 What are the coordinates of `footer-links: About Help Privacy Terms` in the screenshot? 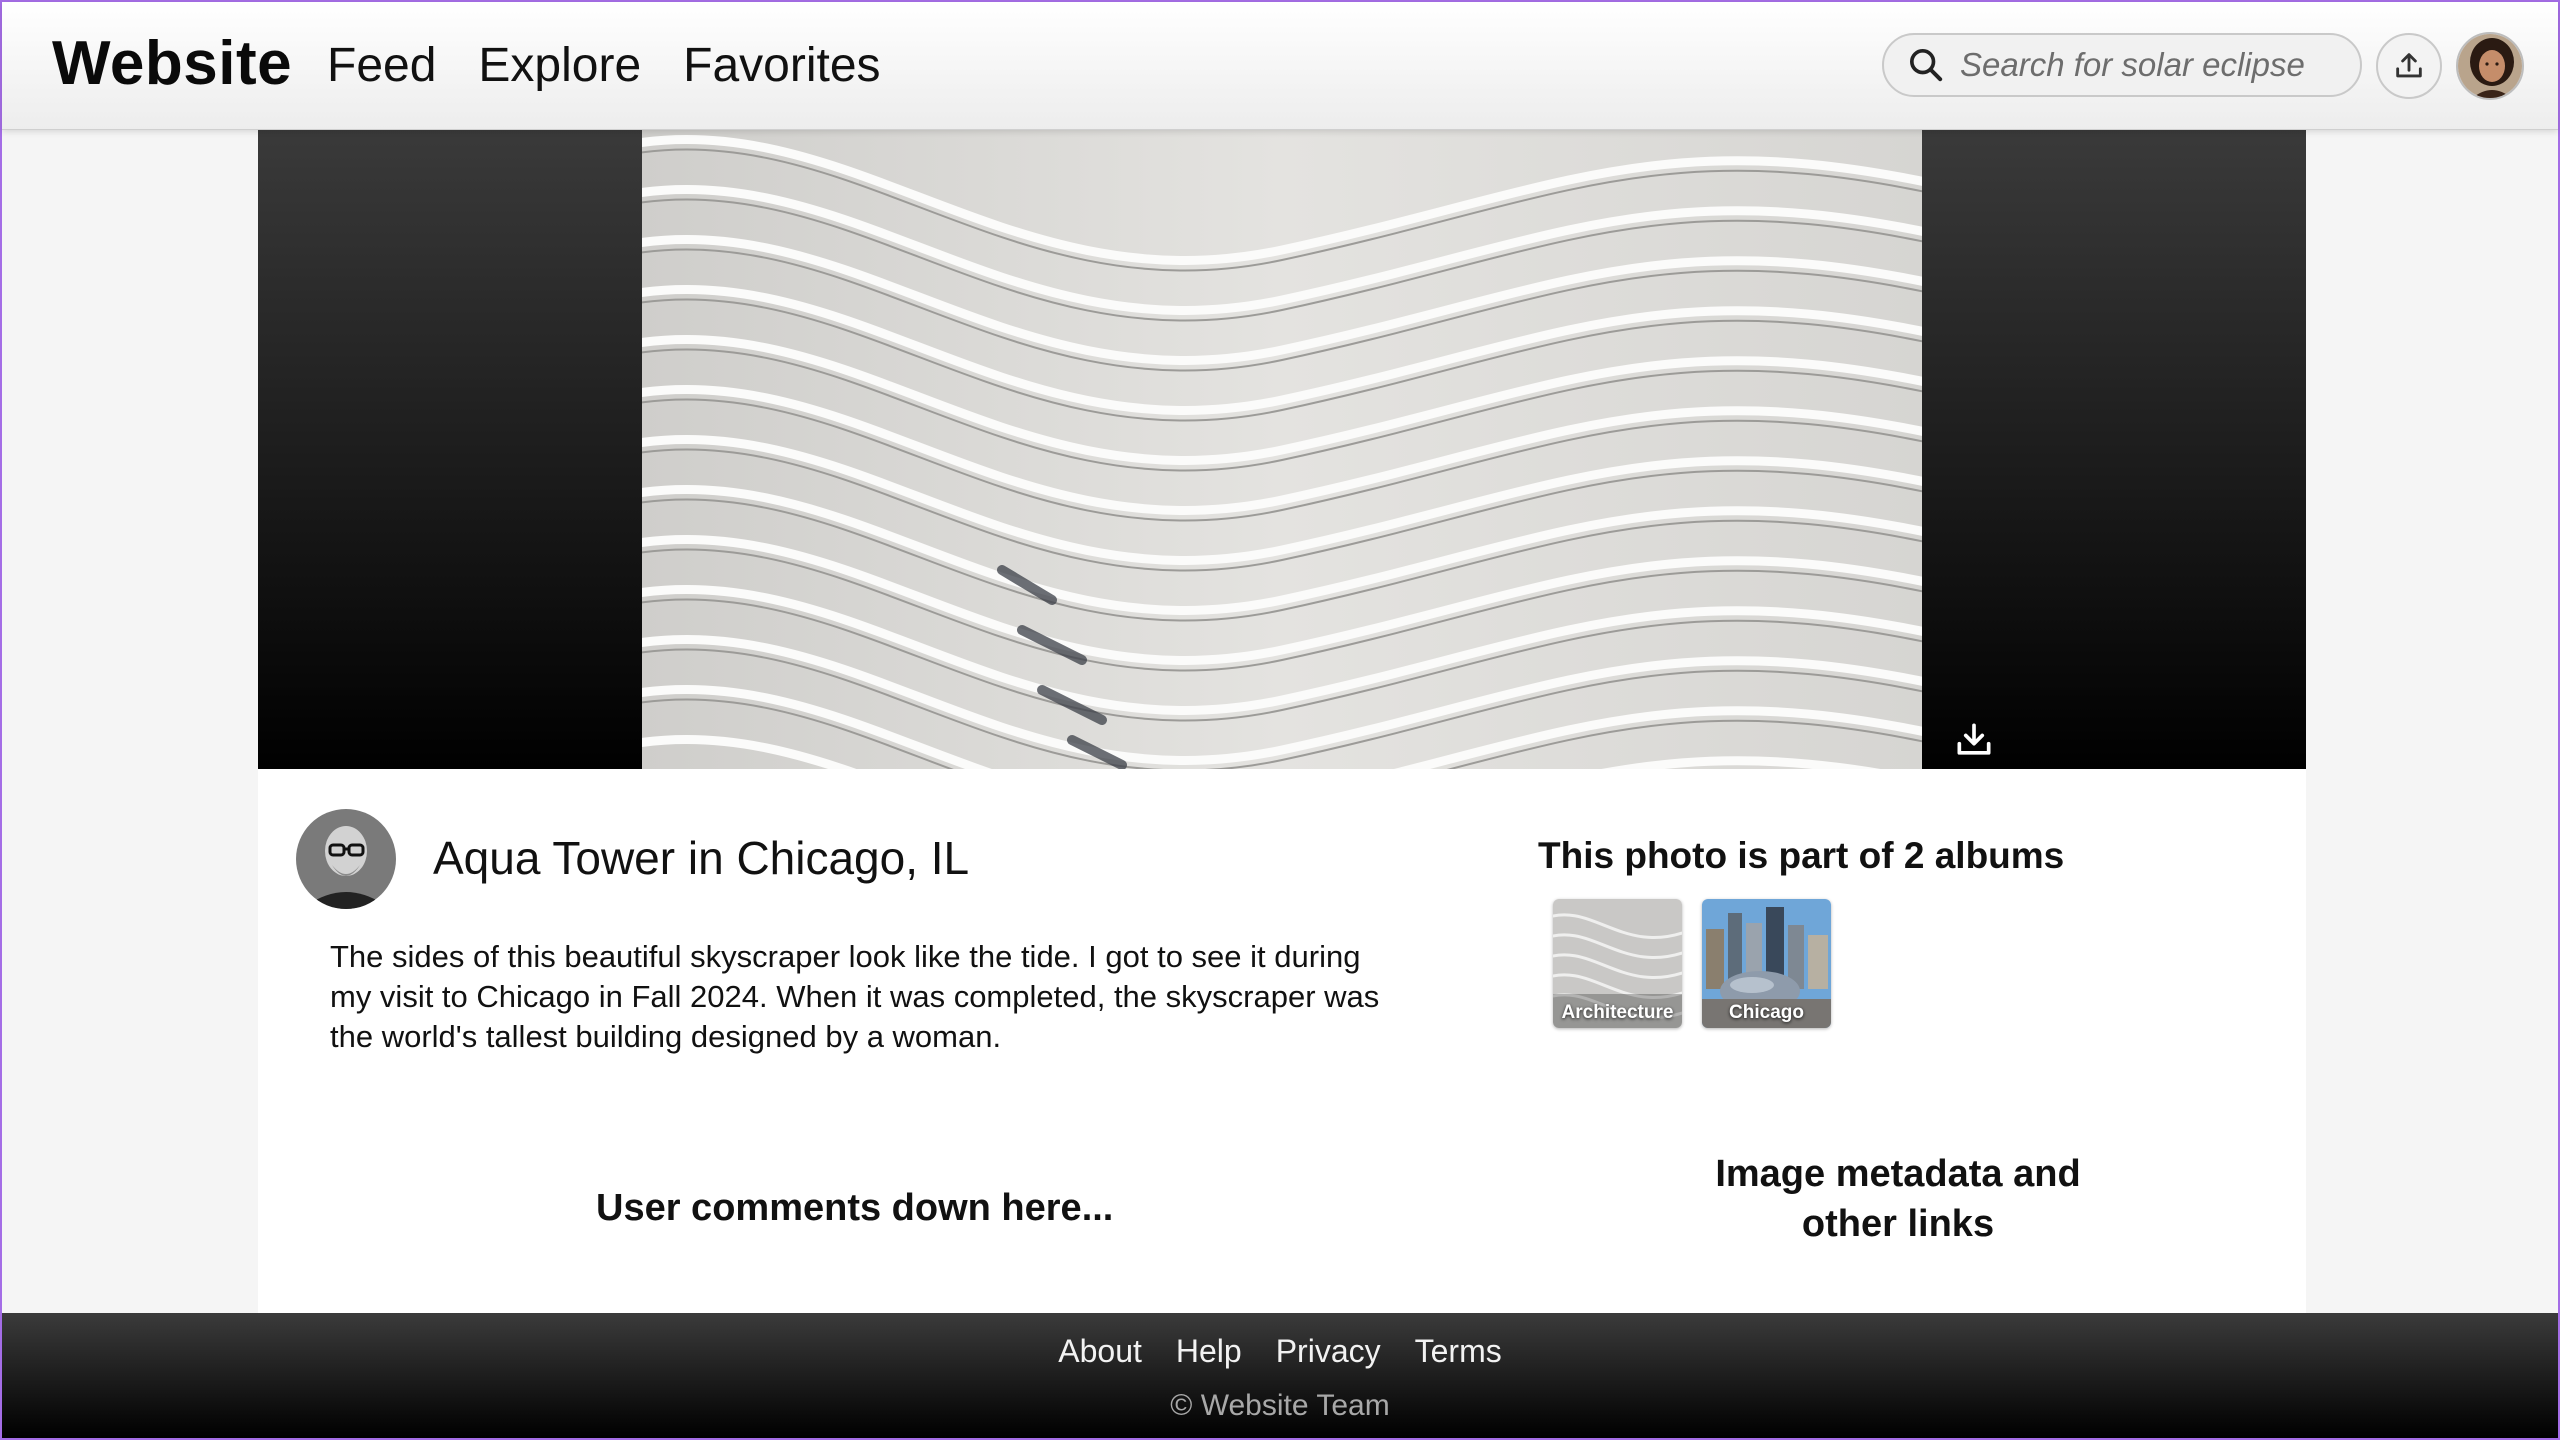 It's located at (1280, 1351).